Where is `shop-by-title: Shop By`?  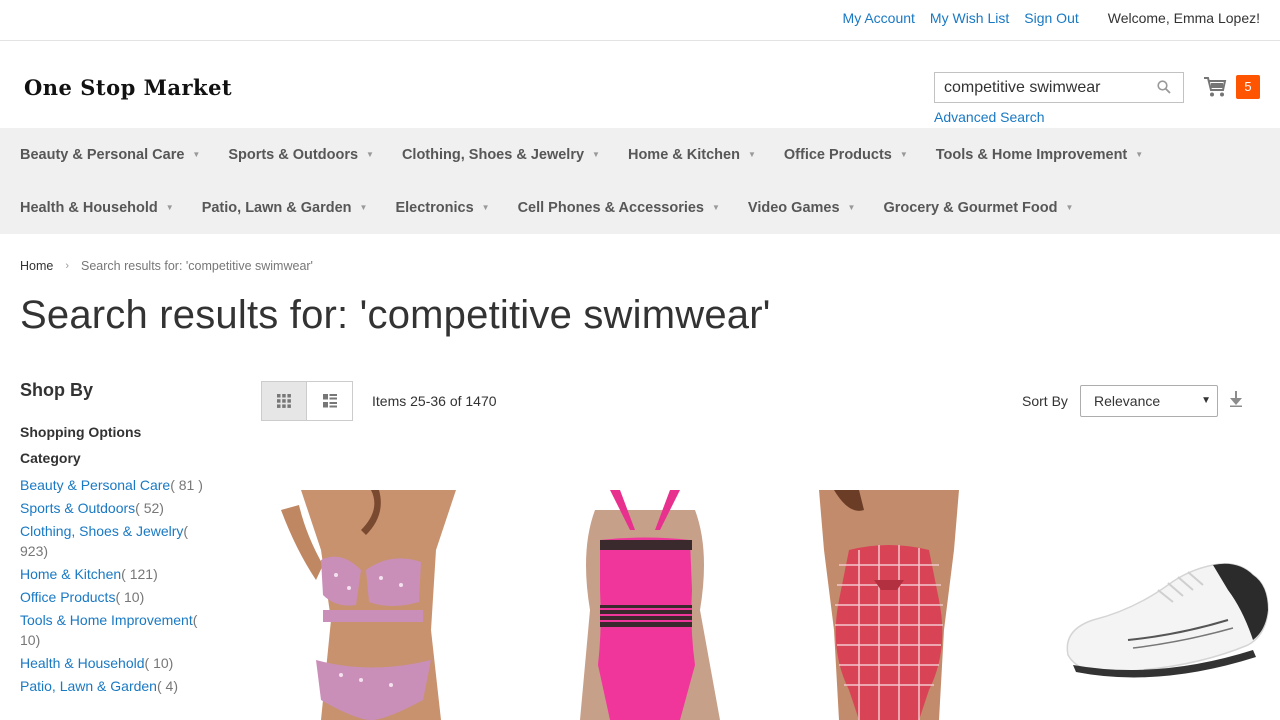
shop-by-title: Shop By is located at coordinates (57, 390).